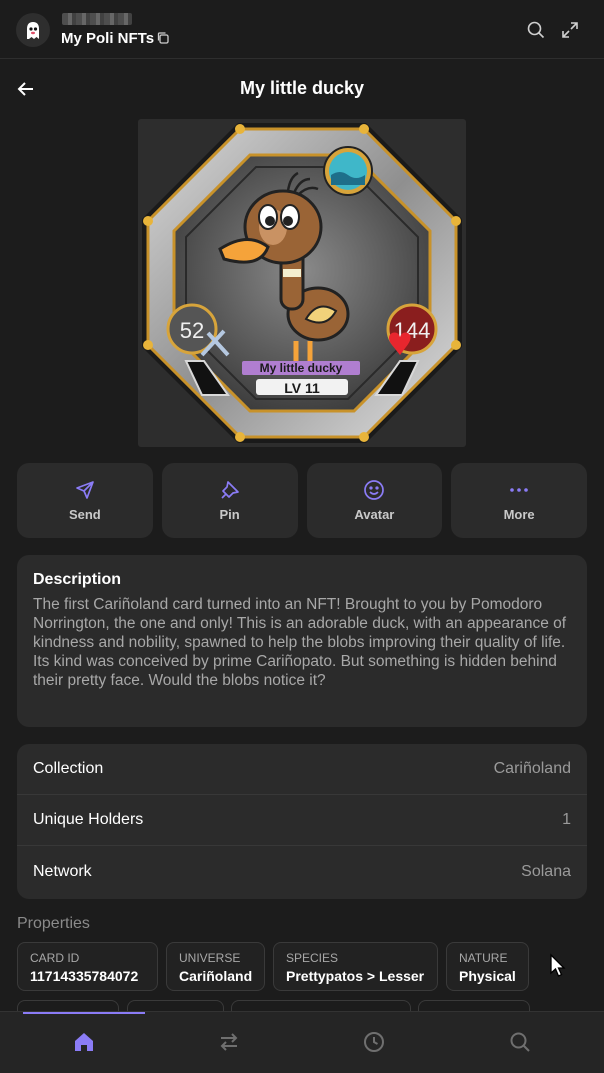 The width and height of the screenshot is (604, 1073). I want to click on bottom-nav, so click(302, 1042).